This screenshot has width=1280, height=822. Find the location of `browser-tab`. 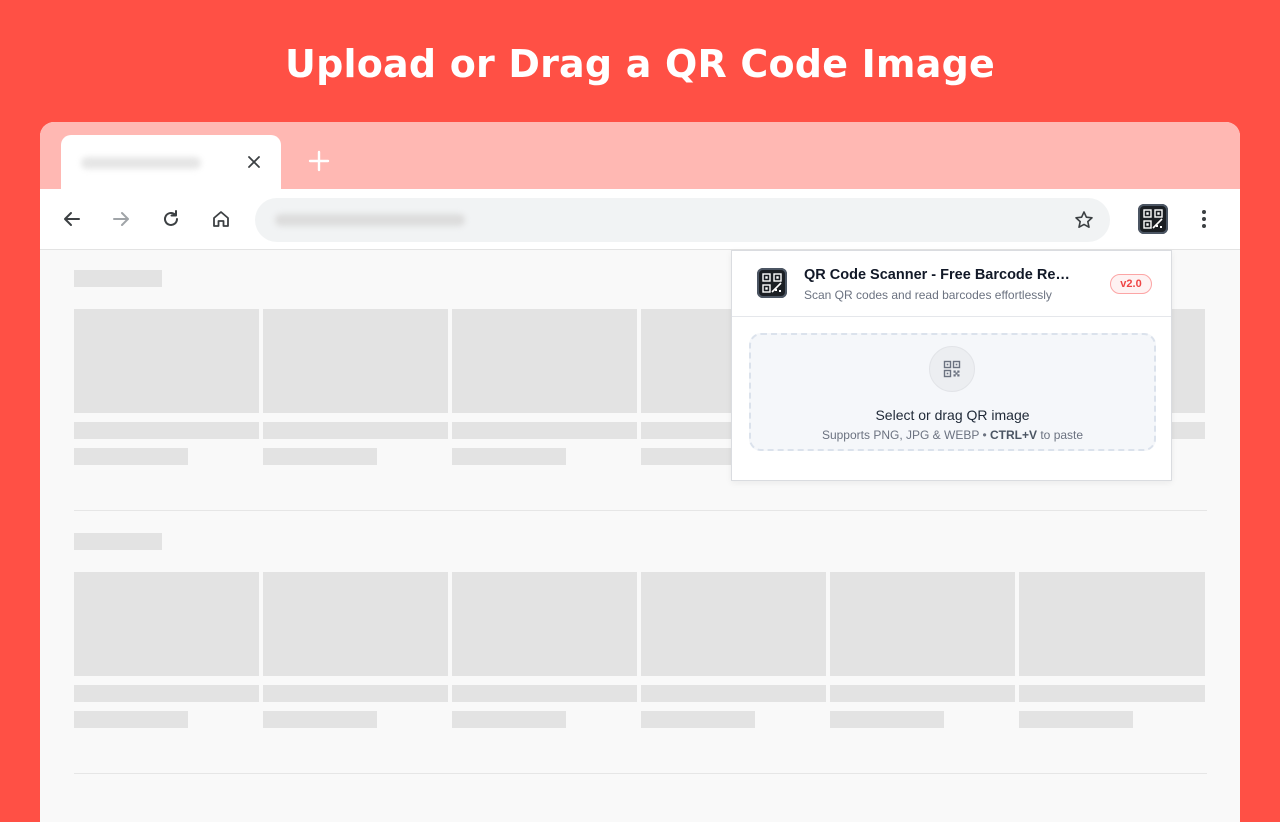

browser-tab is located at coordinates (171, 162).